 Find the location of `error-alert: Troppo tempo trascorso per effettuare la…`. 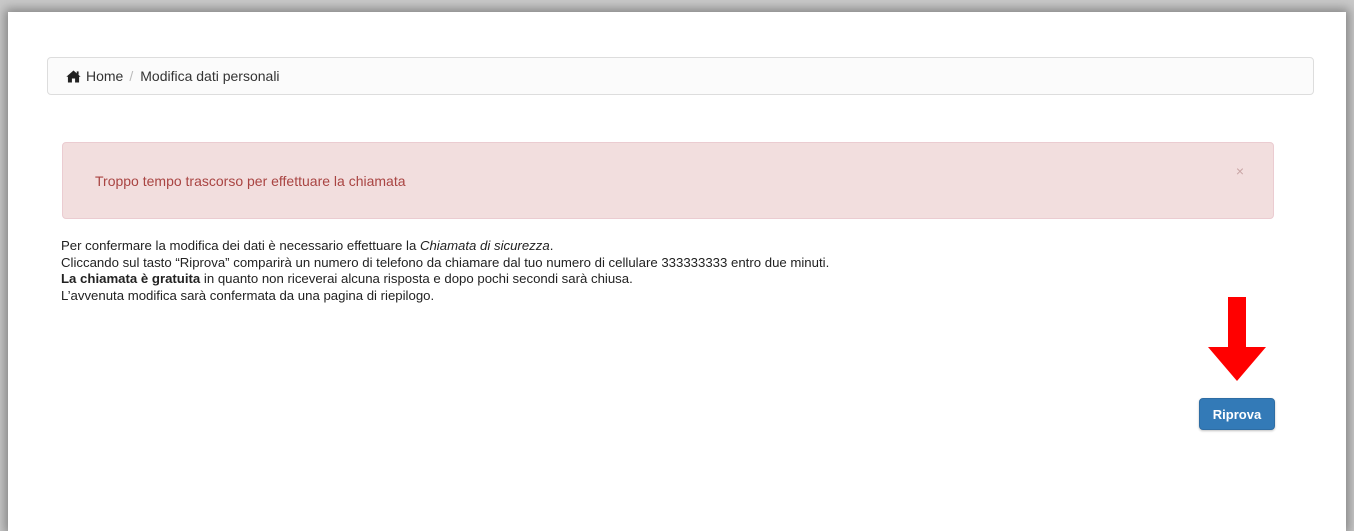

error-alert: Troppo tempo trascorso per effettuare la… is located at coordinates (668, 180).